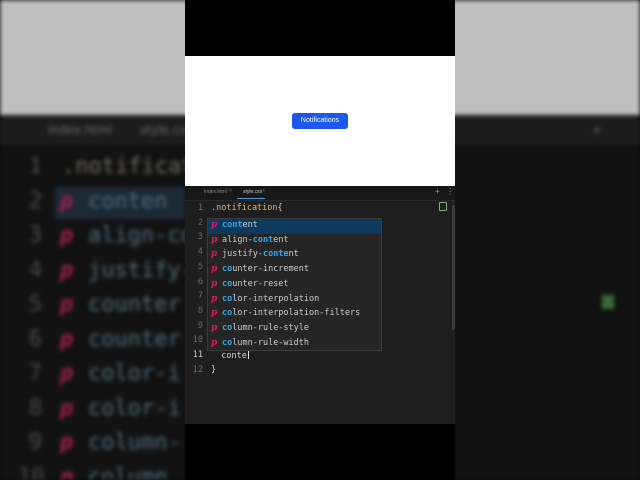 This screenshot has width=640, height=480. Describe the element at coordinates (35, 201) in the screenshot. I see `background-line-number: 2` at that location.